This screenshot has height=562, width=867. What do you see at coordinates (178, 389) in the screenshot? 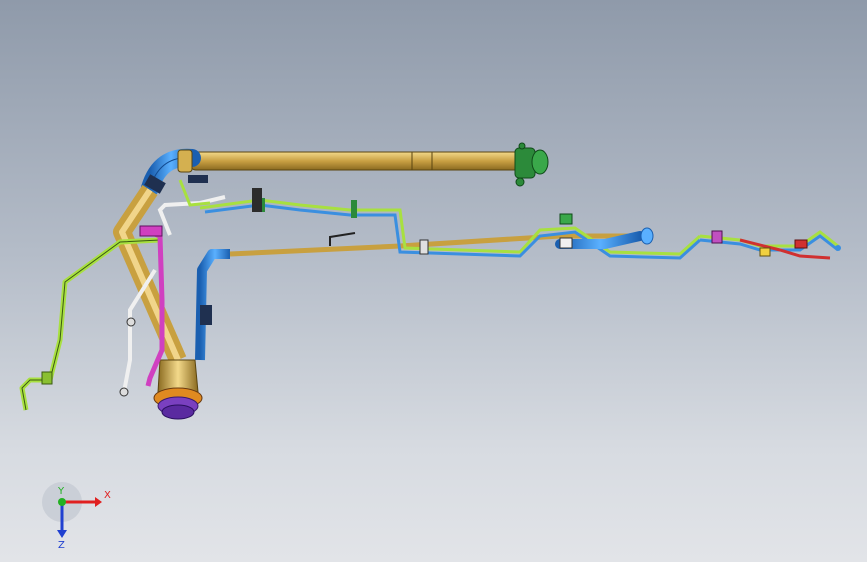
I see `base-flange` at bounding box center [178, 389].